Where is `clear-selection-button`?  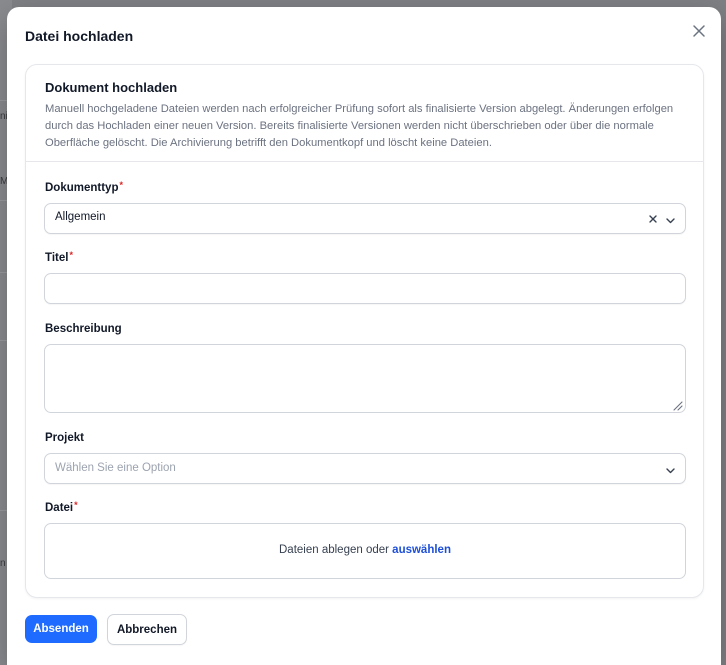 clear-selection-button is located at coordinates (653, 218).